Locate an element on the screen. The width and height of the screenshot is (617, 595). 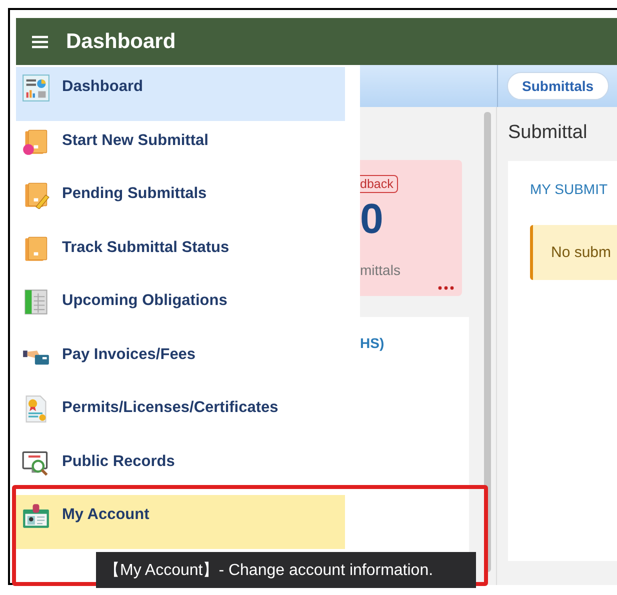
card-title: HS) is located at coordinates (372, 343).